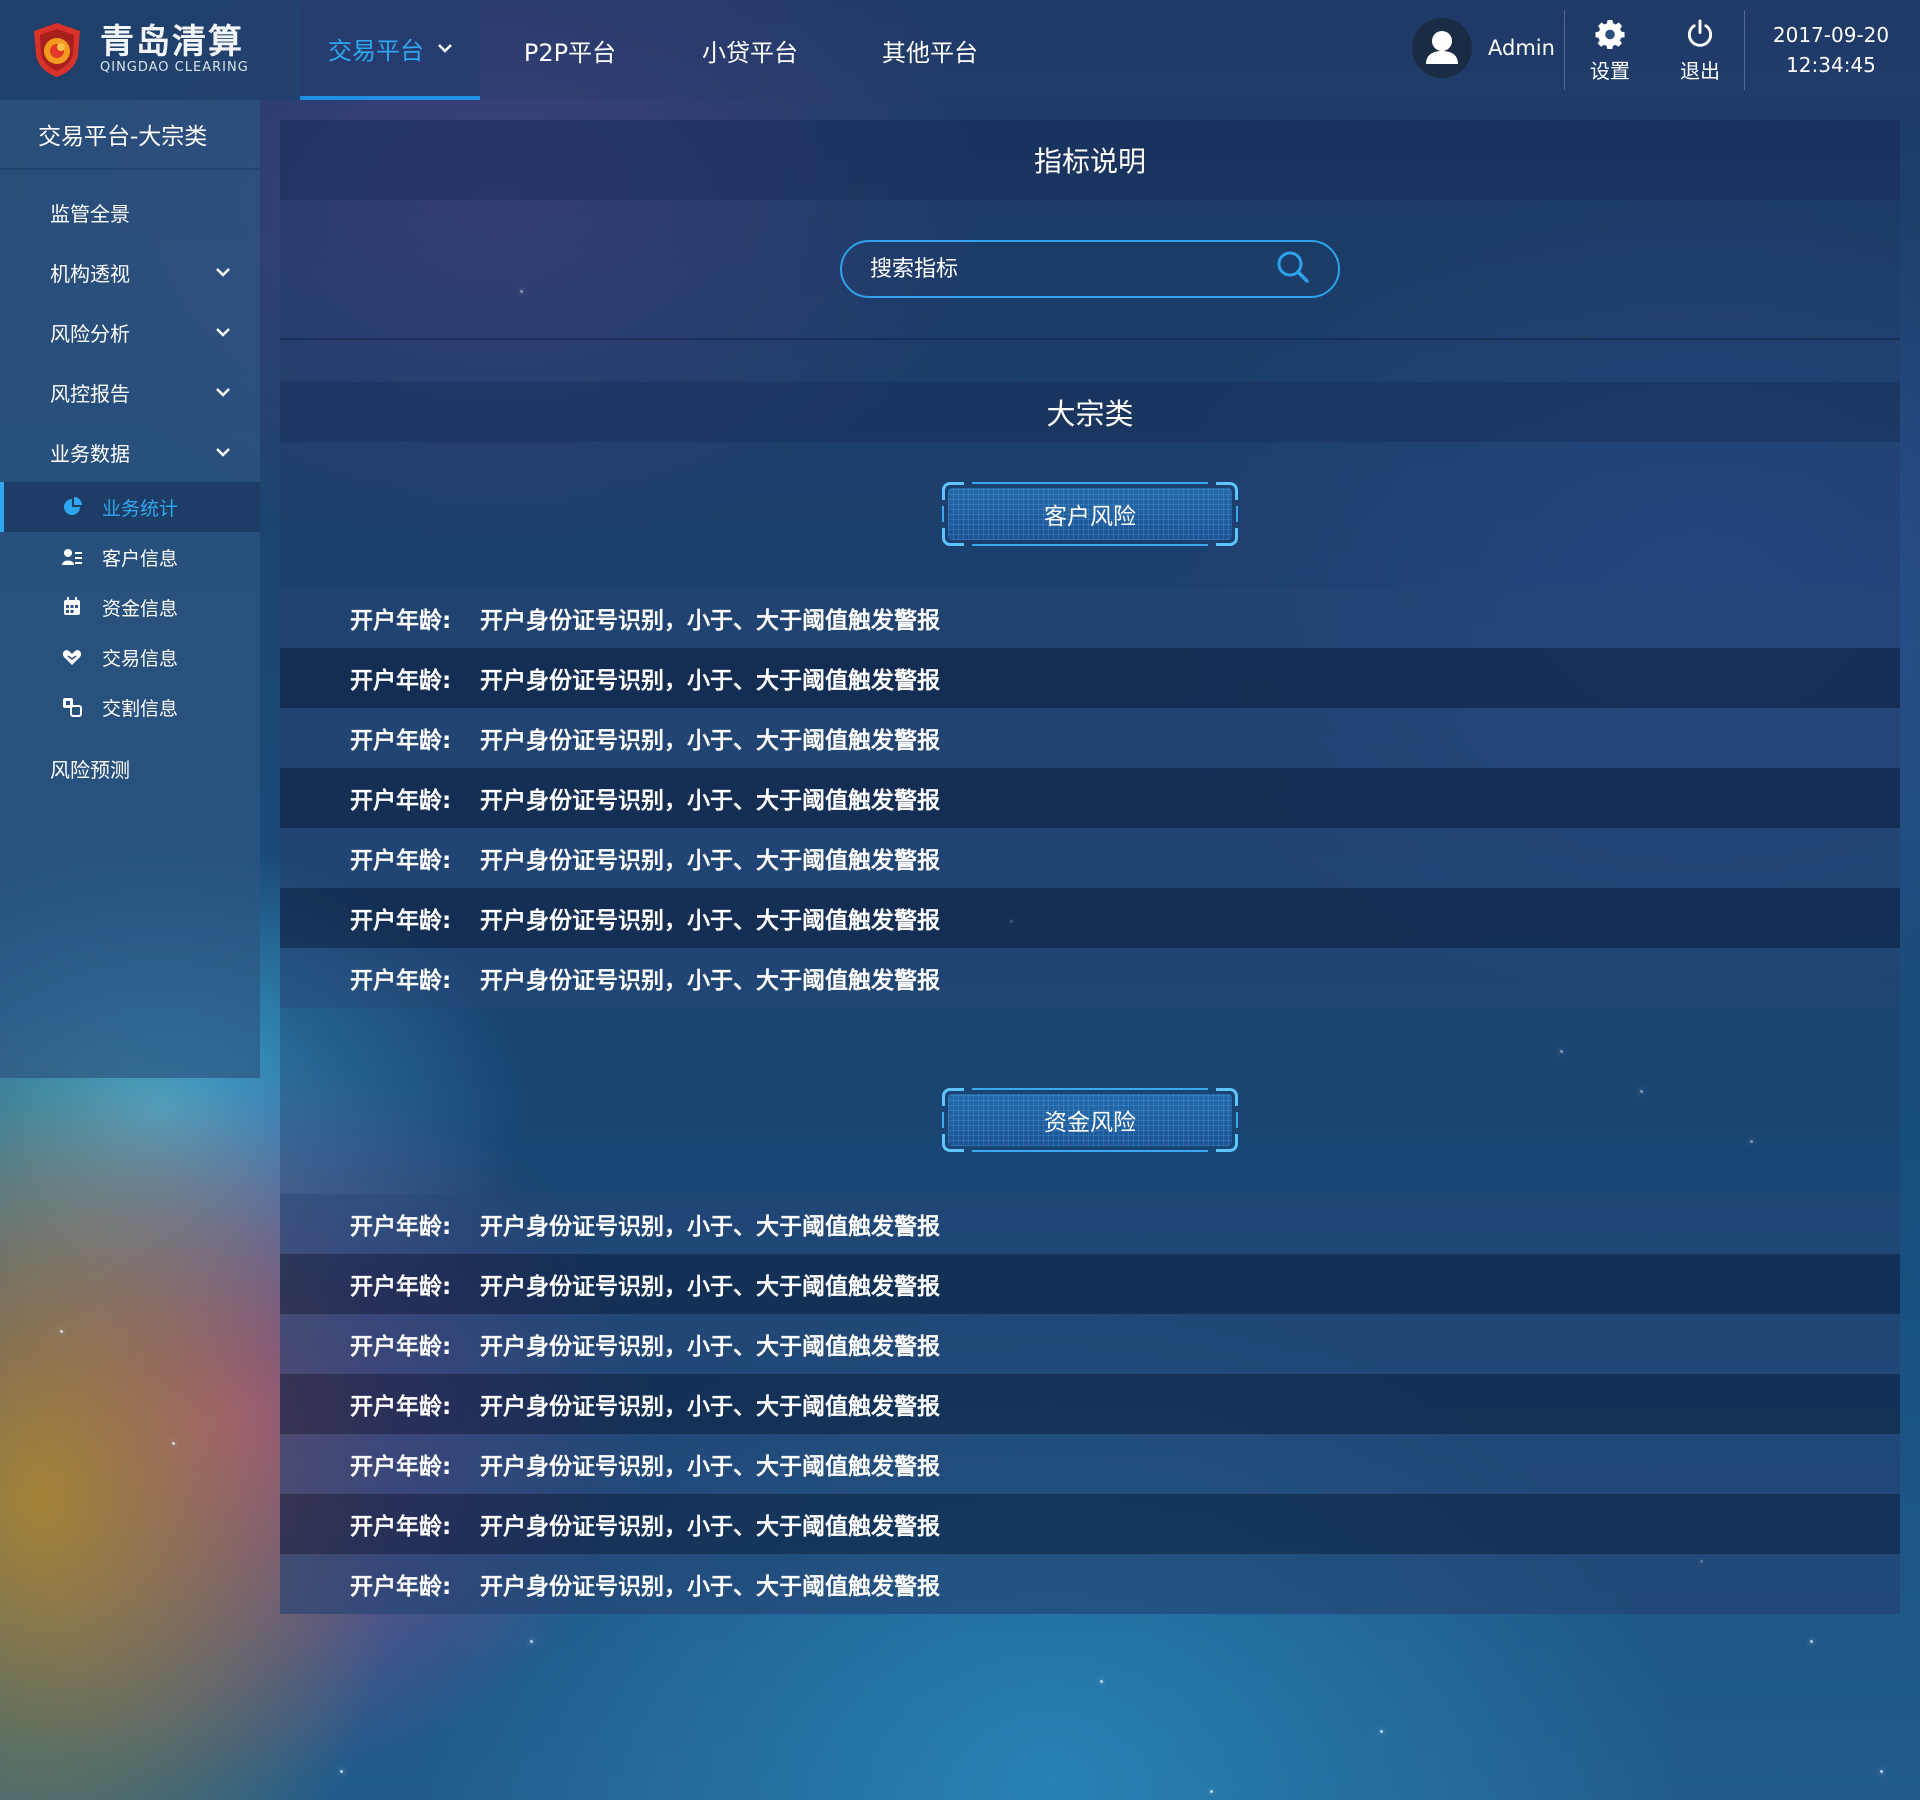  I want to click on sidebar-item-overview: 监管全景, so click(130, 212).